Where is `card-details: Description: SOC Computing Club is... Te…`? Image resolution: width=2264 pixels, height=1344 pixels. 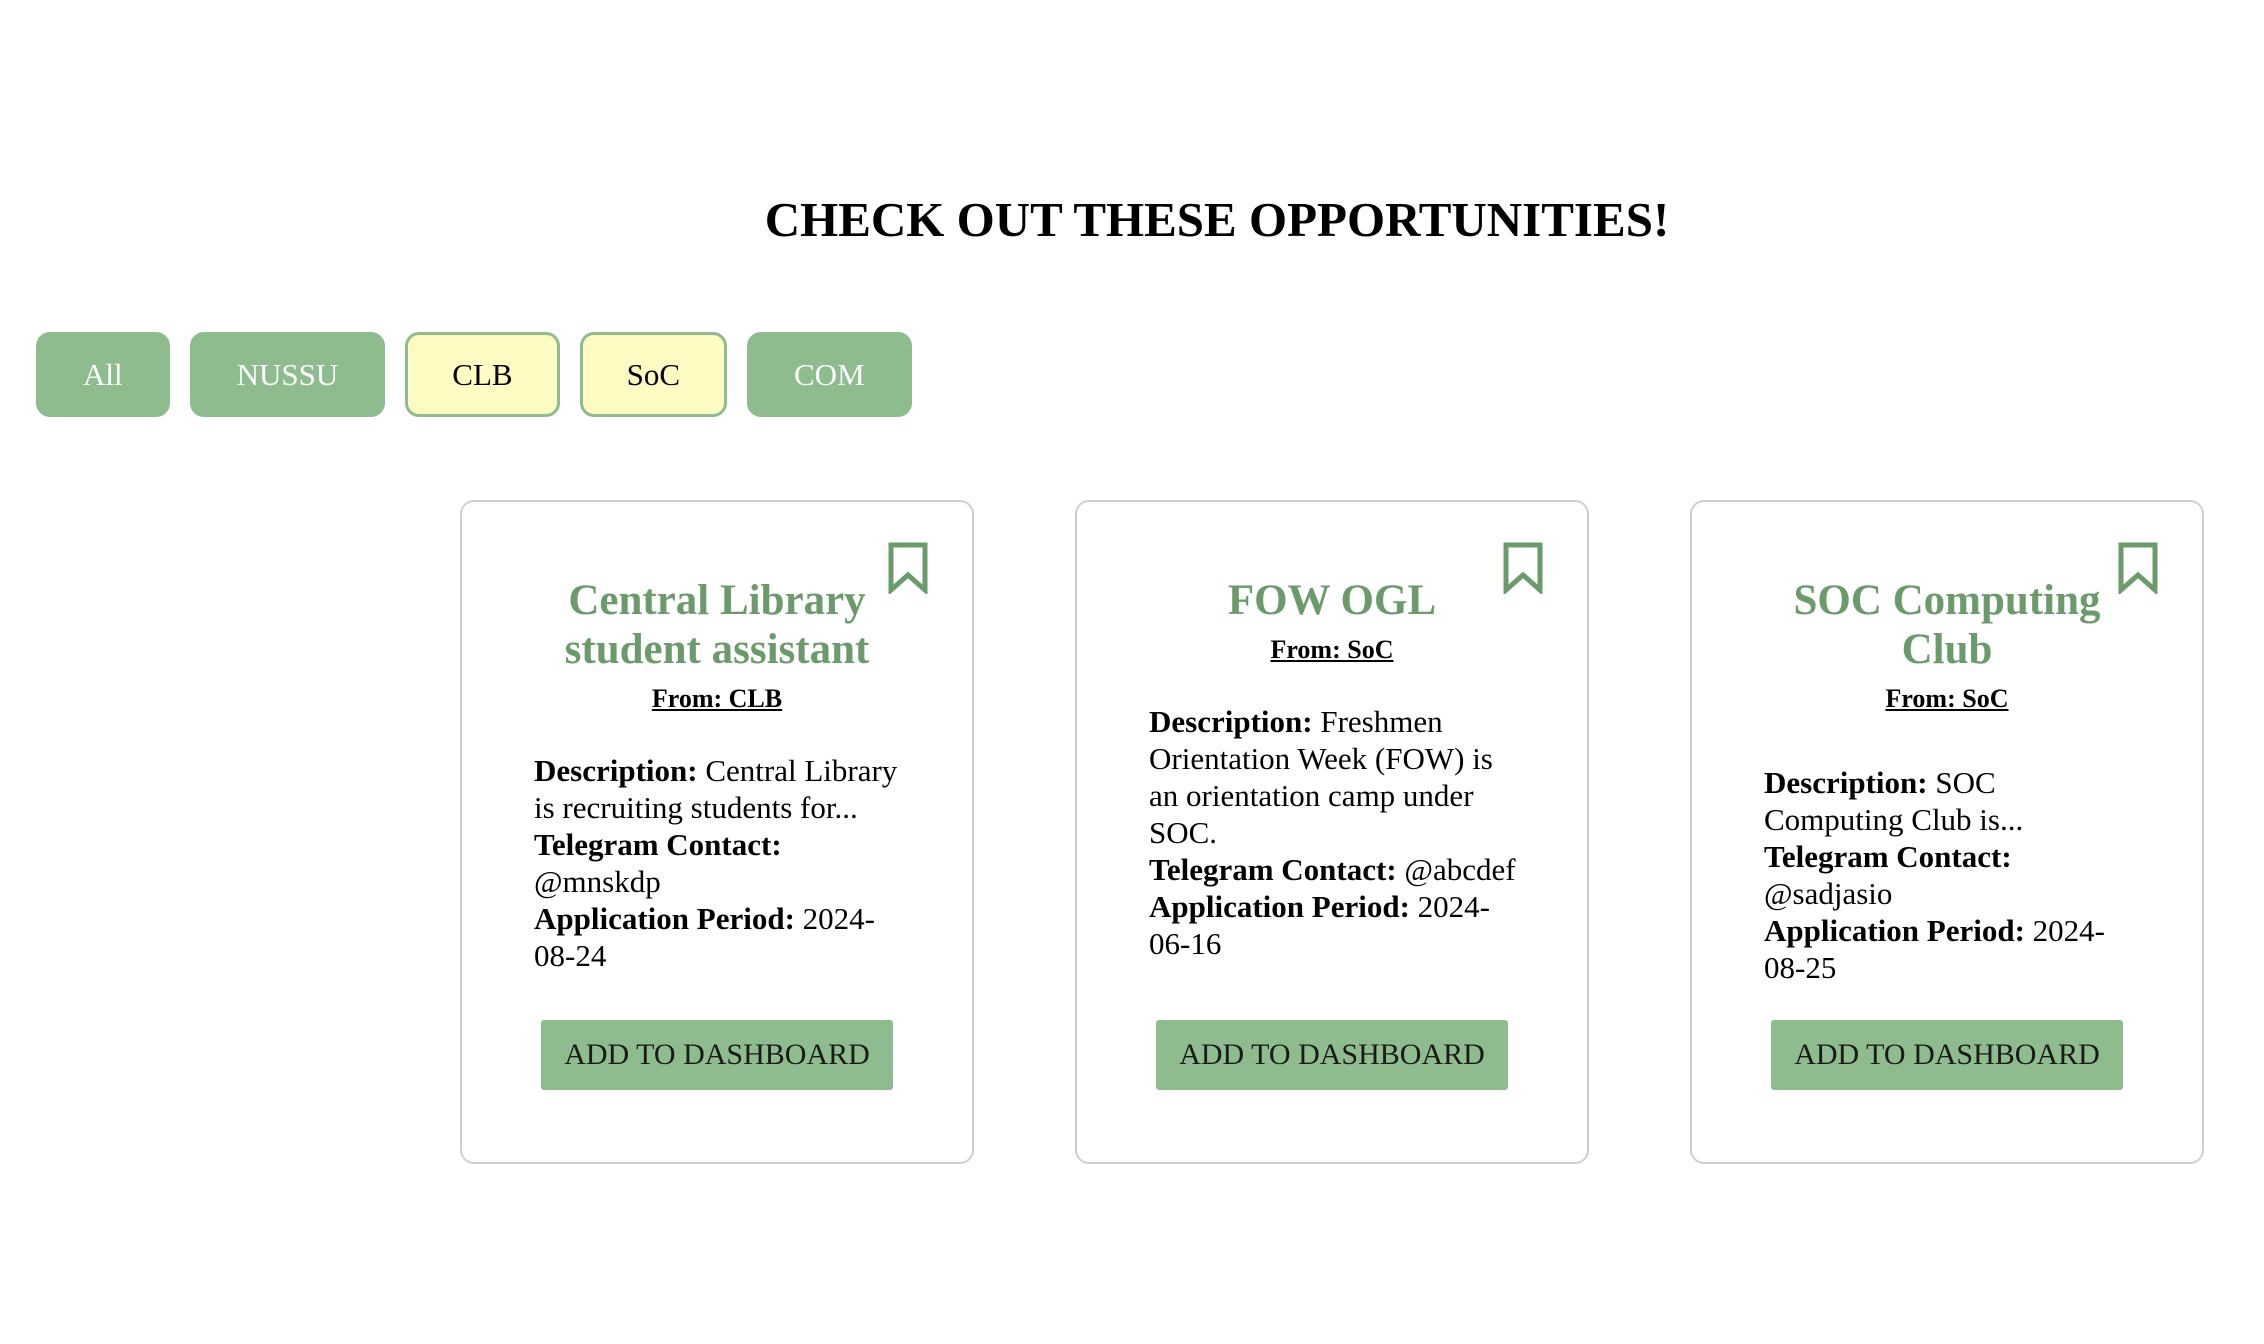
card-details: Description: SOC Computing Club is... Te… is located at coordinates (1949, 875).